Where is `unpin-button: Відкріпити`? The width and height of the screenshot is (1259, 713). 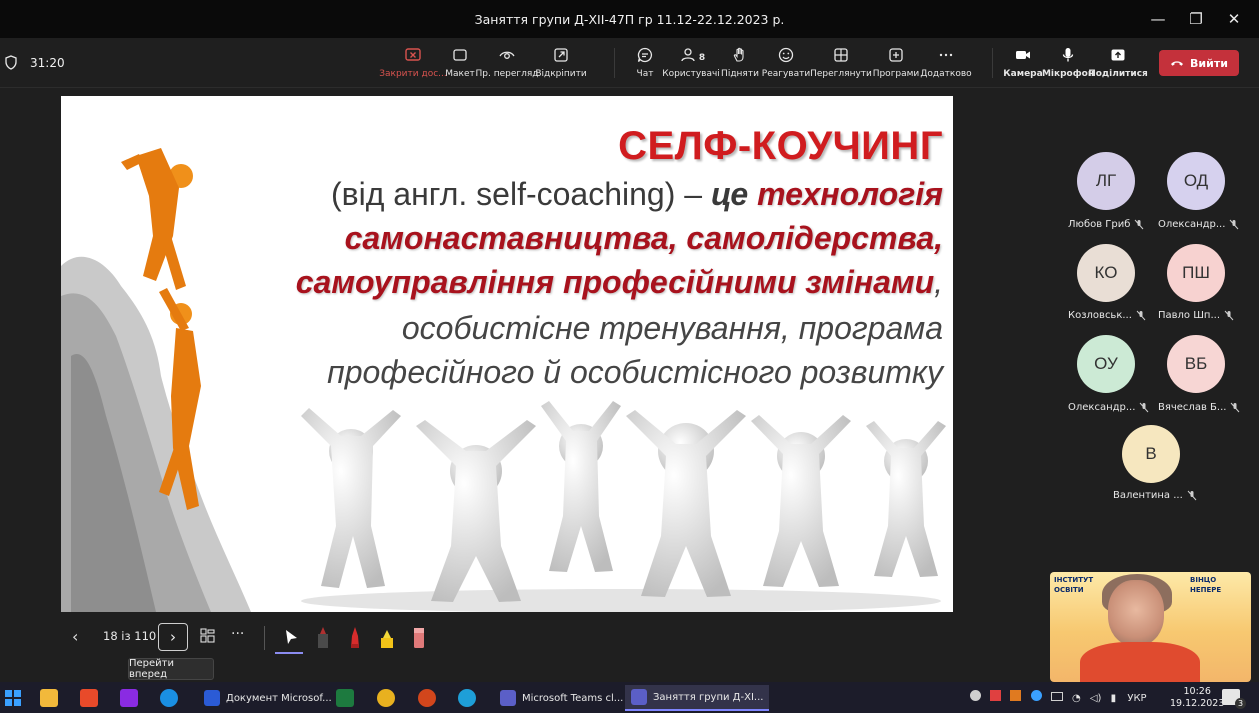 unpin-button: Відкріпити is located at coordinates (561, 63).